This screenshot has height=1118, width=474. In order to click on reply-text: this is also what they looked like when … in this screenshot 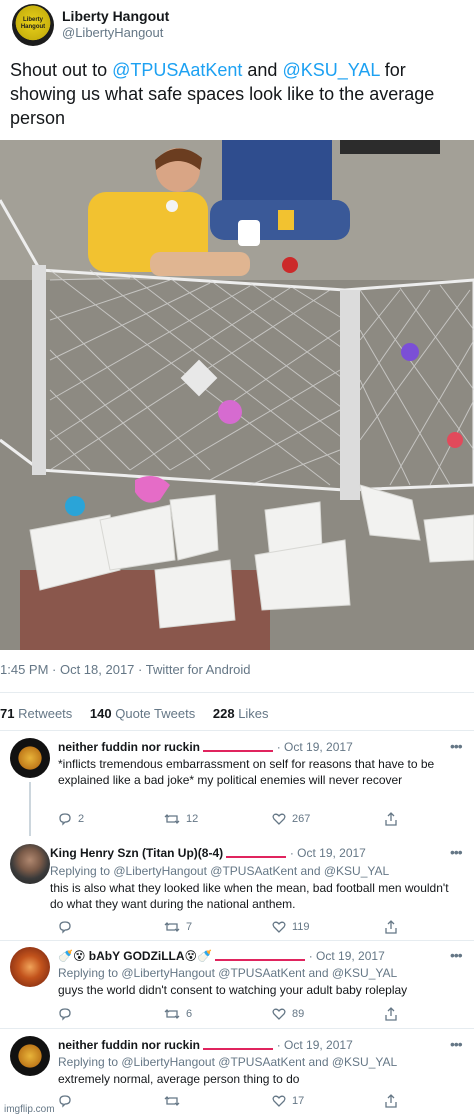, I will do `click(249, 896)`.